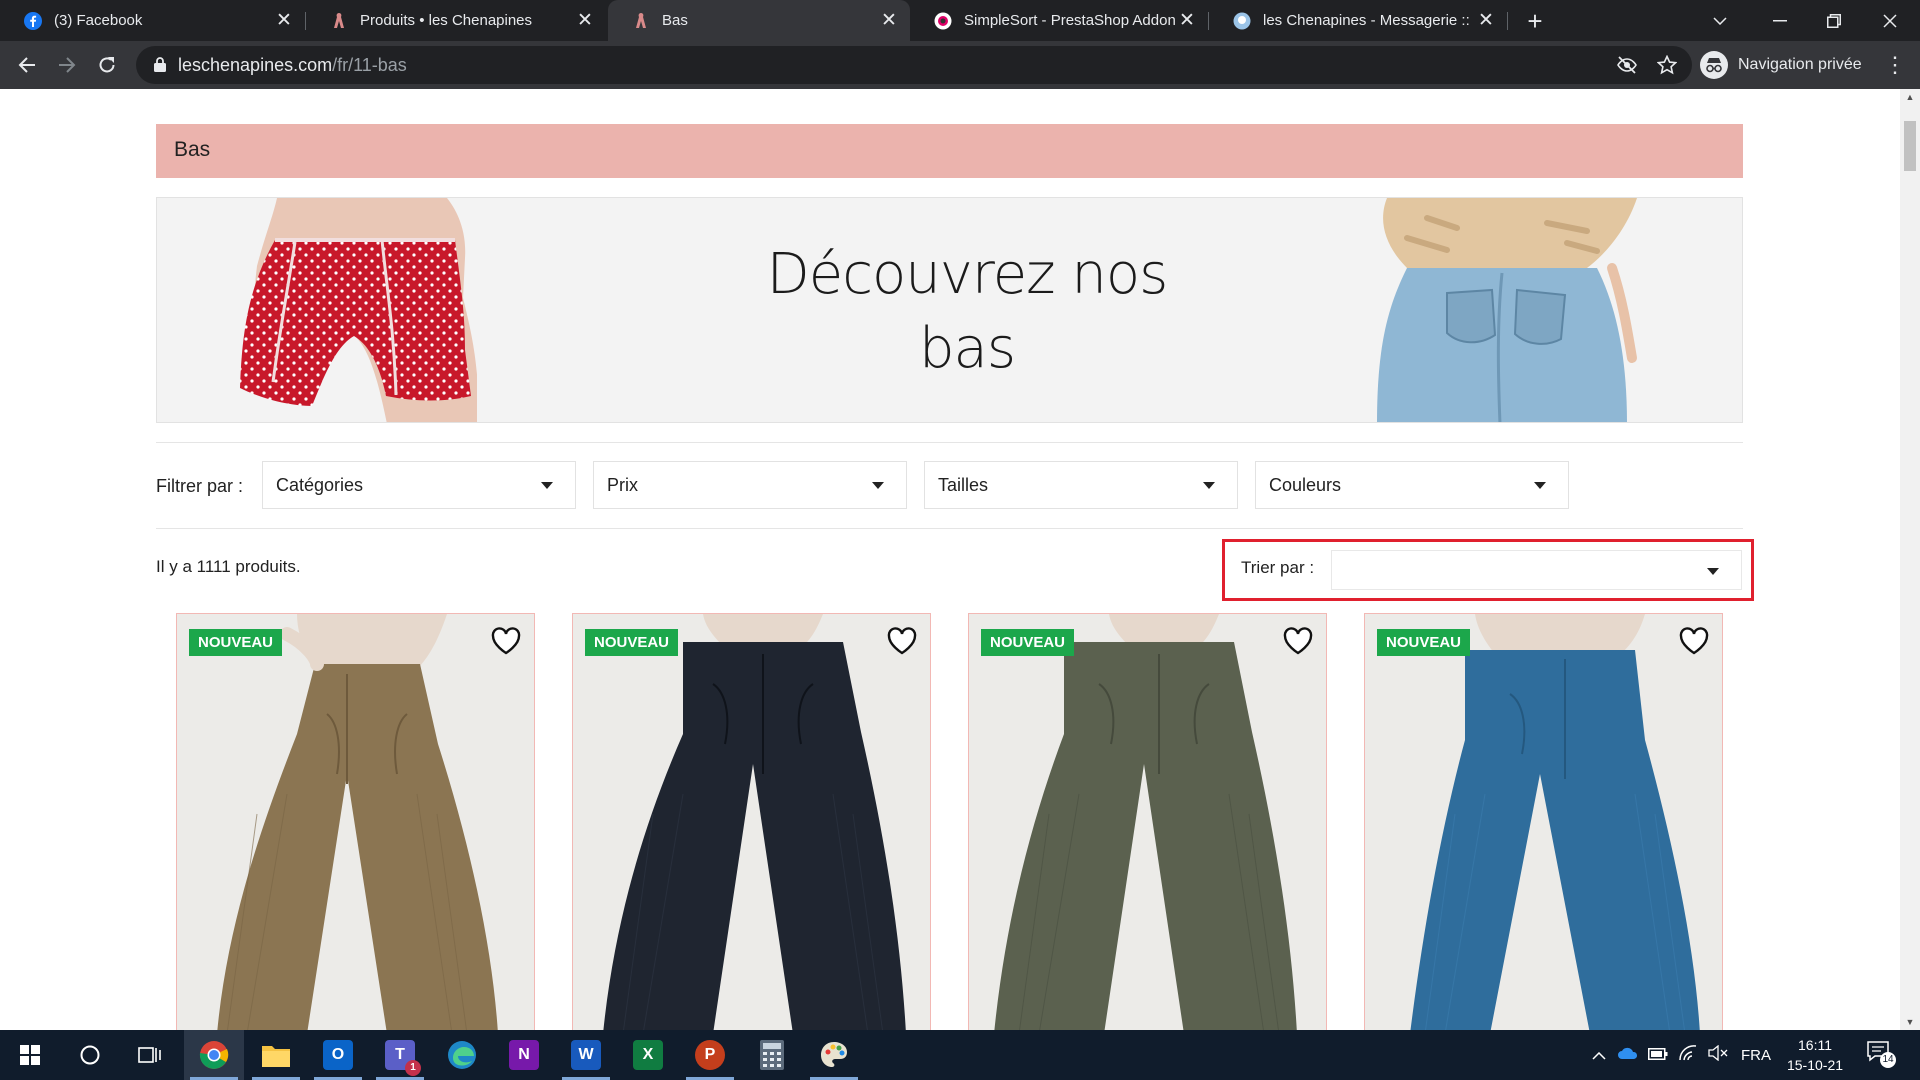  I want to click on clock-date: 15-10-21, so click(1815, 1065).